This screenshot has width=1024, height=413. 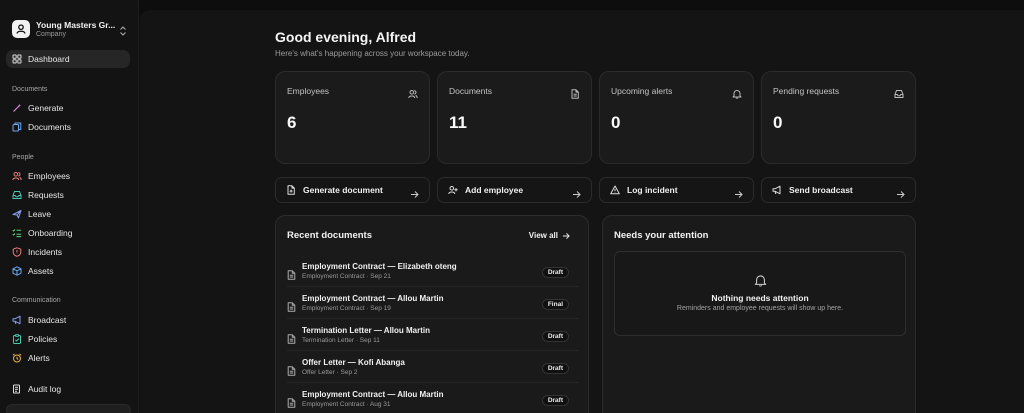 I want to click on document-meta: Employment Contract · Aug 31, so click(x=346, y=404).